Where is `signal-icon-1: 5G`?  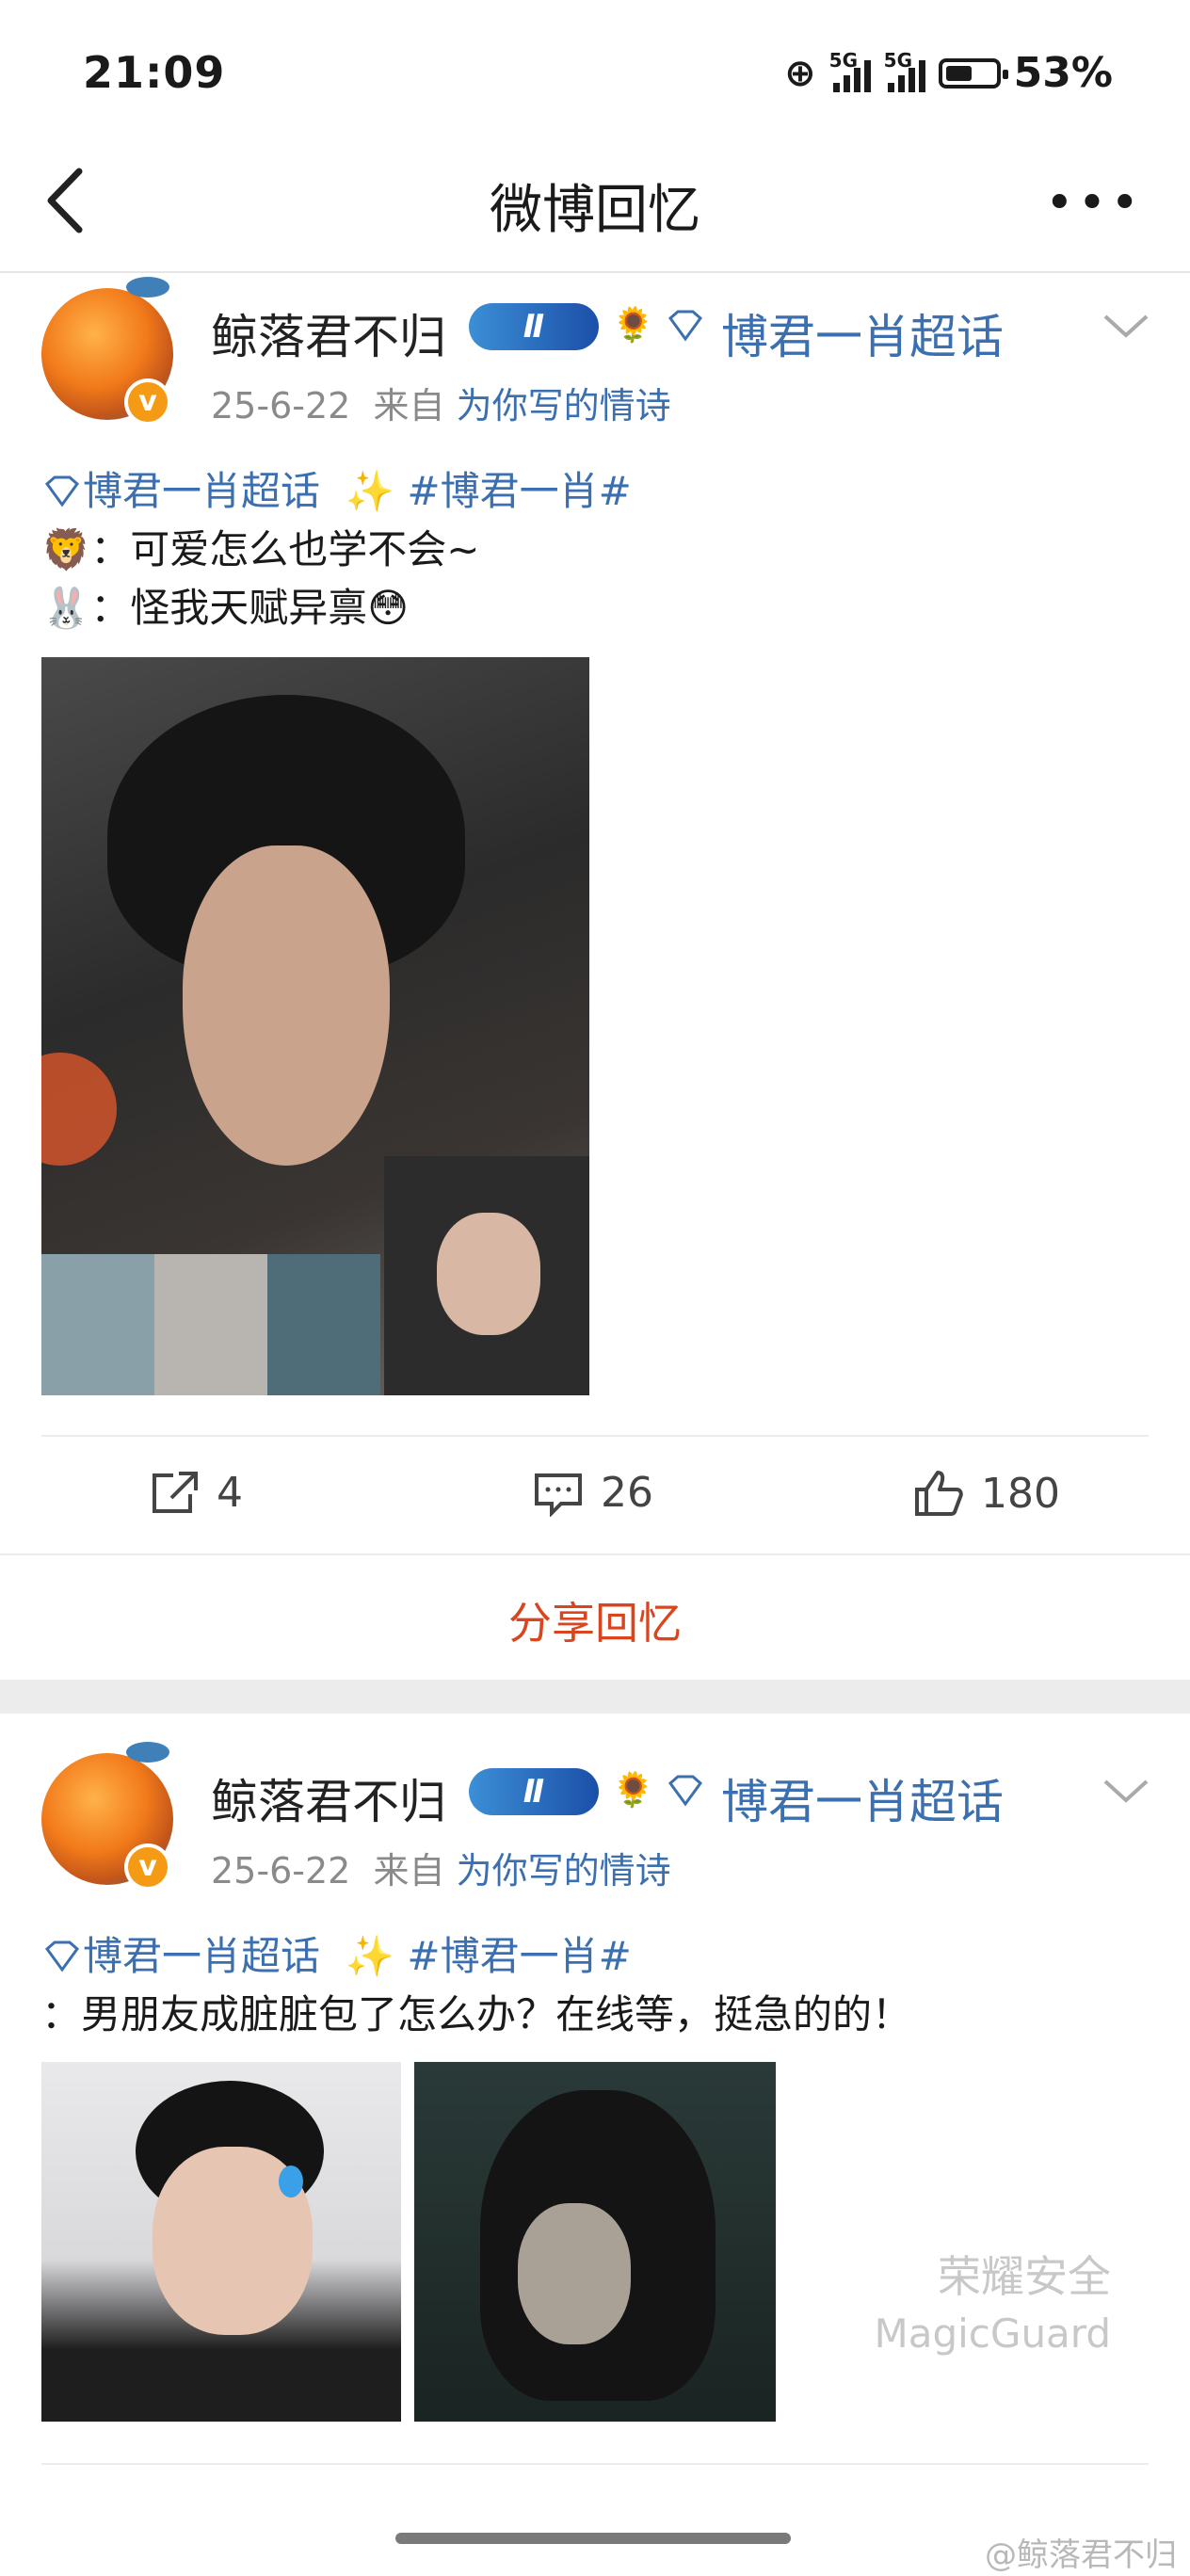
signal-icon-1: 5G is located at coordinates (850, 70).